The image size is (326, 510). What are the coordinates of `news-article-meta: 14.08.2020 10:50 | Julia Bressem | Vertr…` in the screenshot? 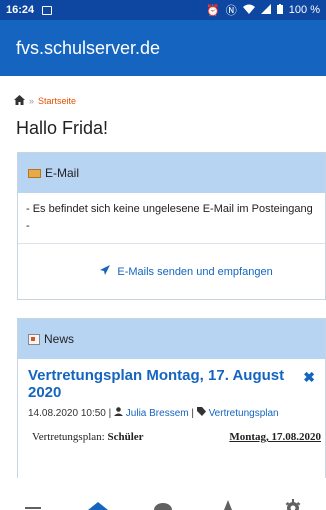 It's located at (171, 413).